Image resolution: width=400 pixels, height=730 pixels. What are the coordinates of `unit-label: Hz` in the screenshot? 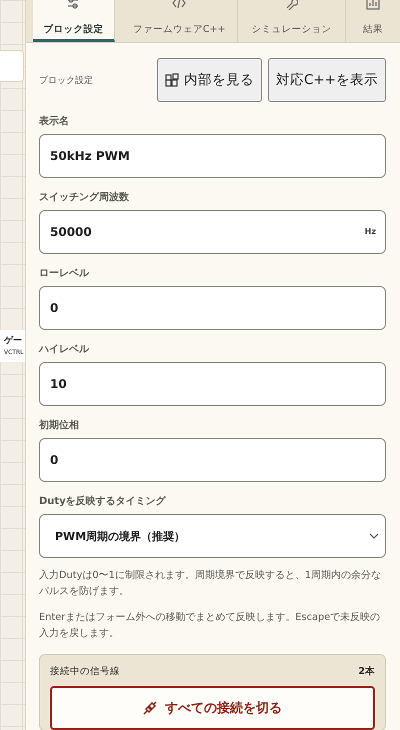 It's located at (370, 231).